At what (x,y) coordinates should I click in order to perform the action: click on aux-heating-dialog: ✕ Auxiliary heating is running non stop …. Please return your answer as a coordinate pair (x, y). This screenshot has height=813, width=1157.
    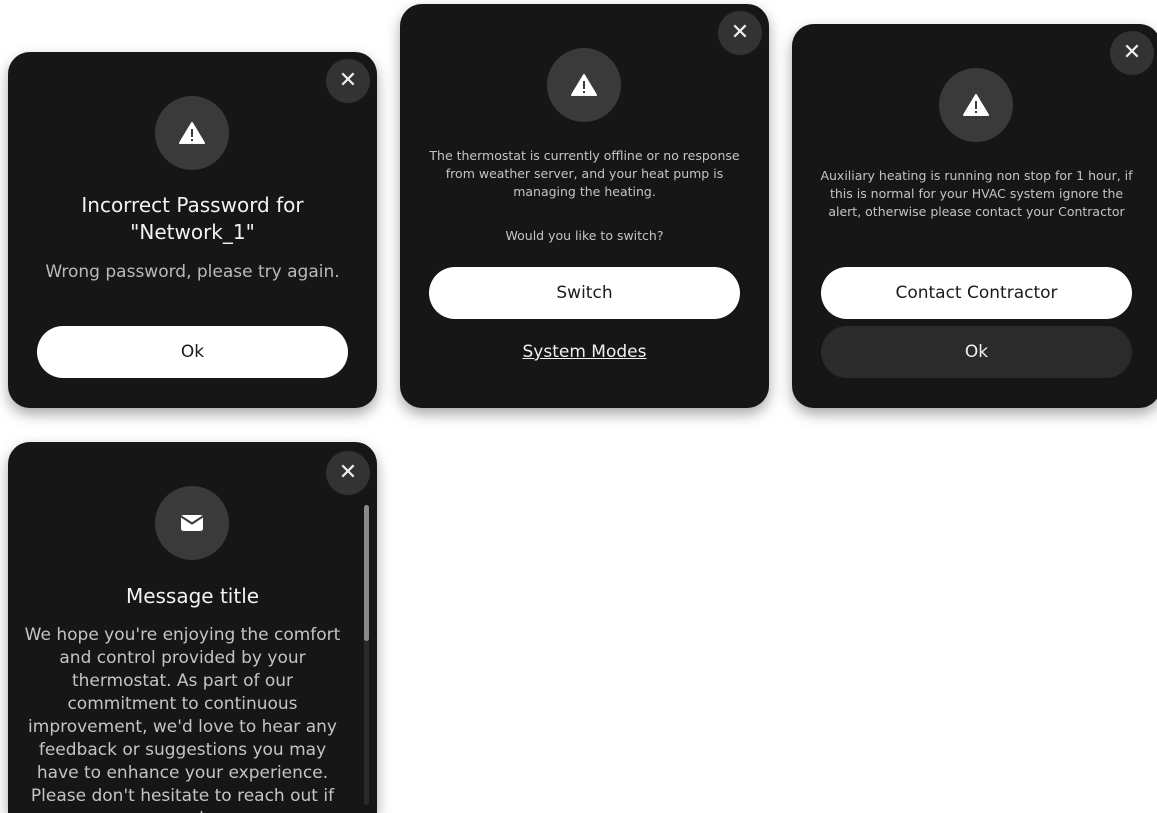
    Looking at the image, I should click on (974, 216).